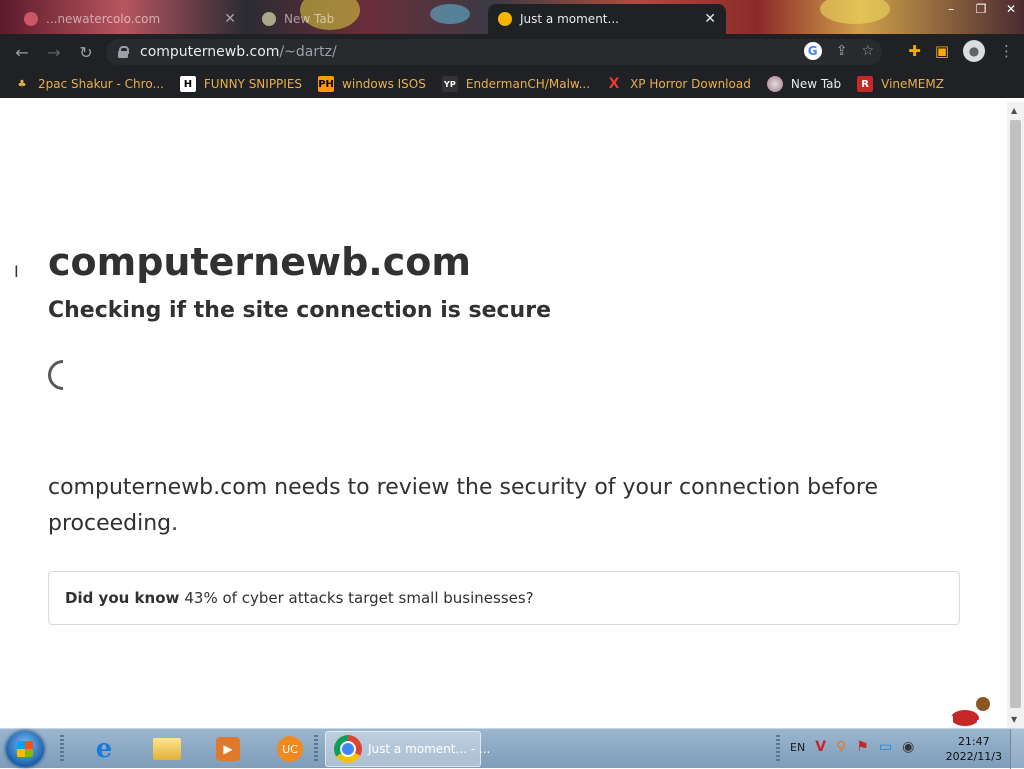 Image resolution: width=1024 pixels, height=769 pixels. Describe the element at coordinates (964, 711) in the screenshot. I see `desktop-mascot-icon` at that location.